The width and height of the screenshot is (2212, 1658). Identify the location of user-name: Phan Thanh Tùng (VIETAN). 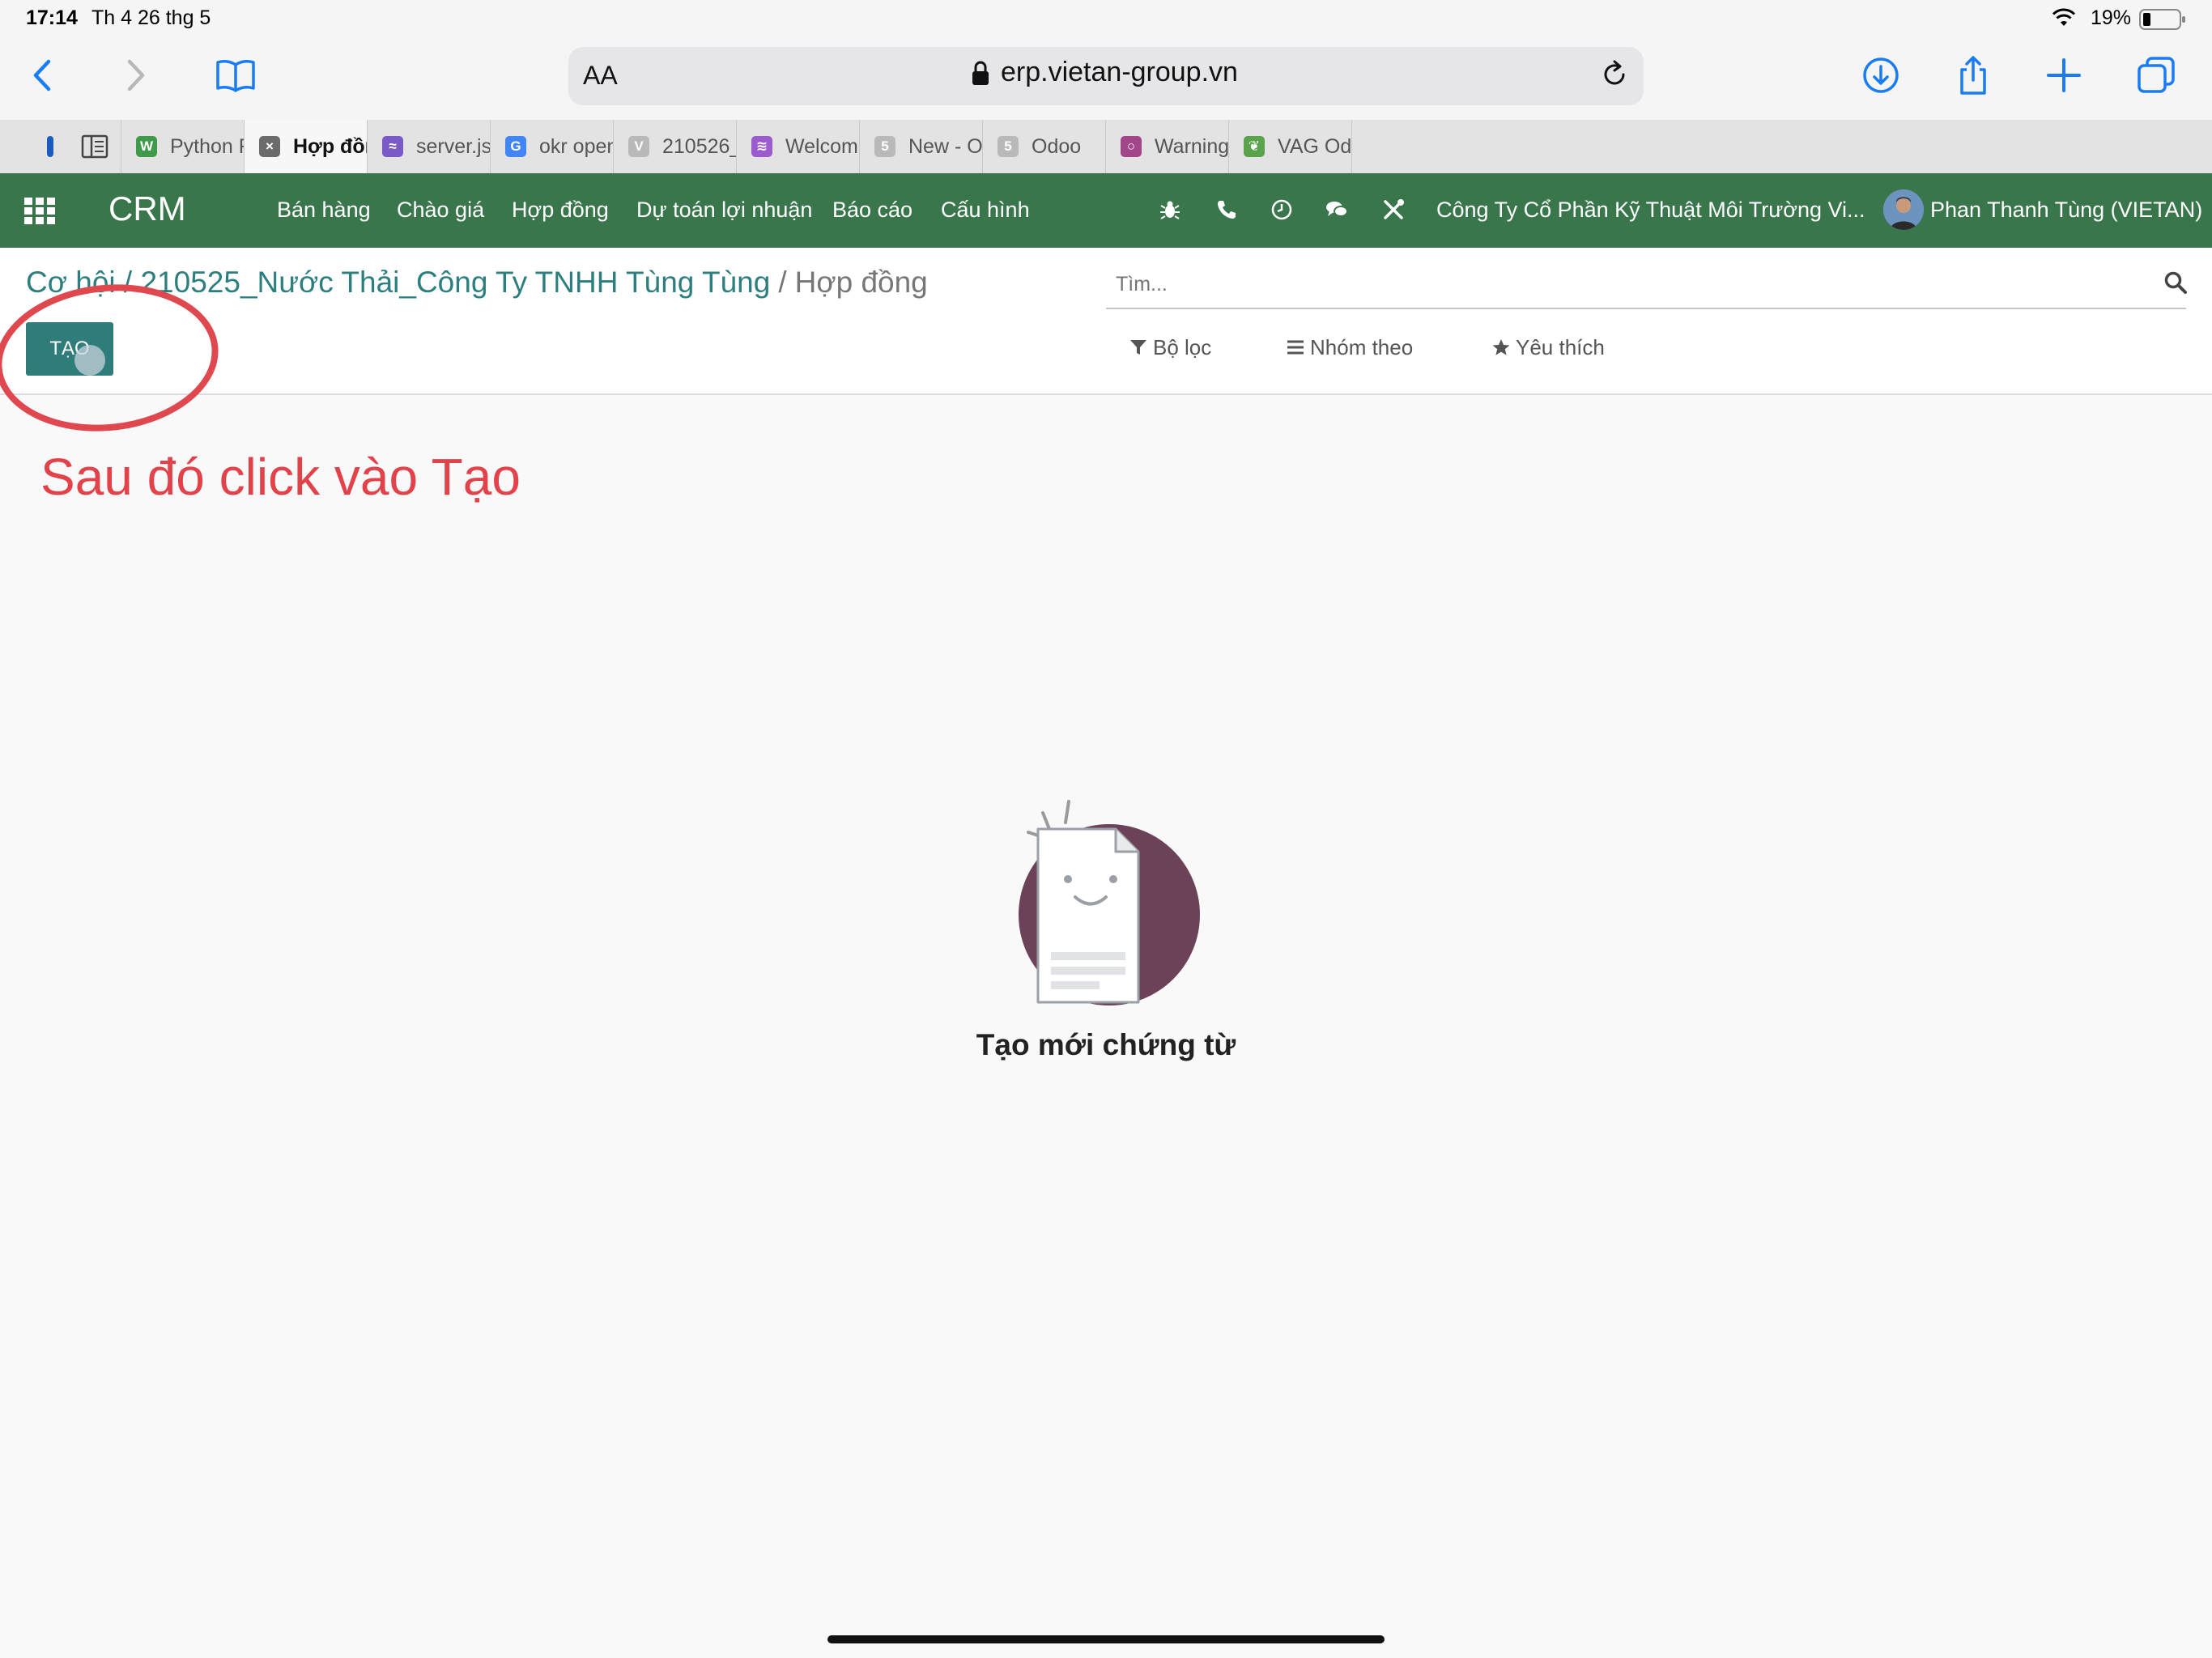
(2066, 210).